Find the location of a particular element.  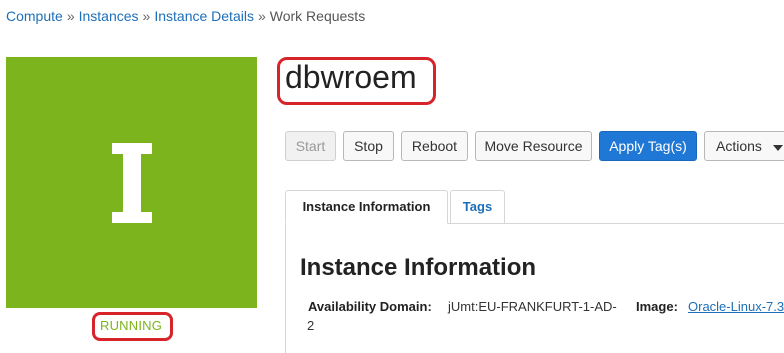

breadcrumb-instances: Instances is located at coordinates (109, 16).